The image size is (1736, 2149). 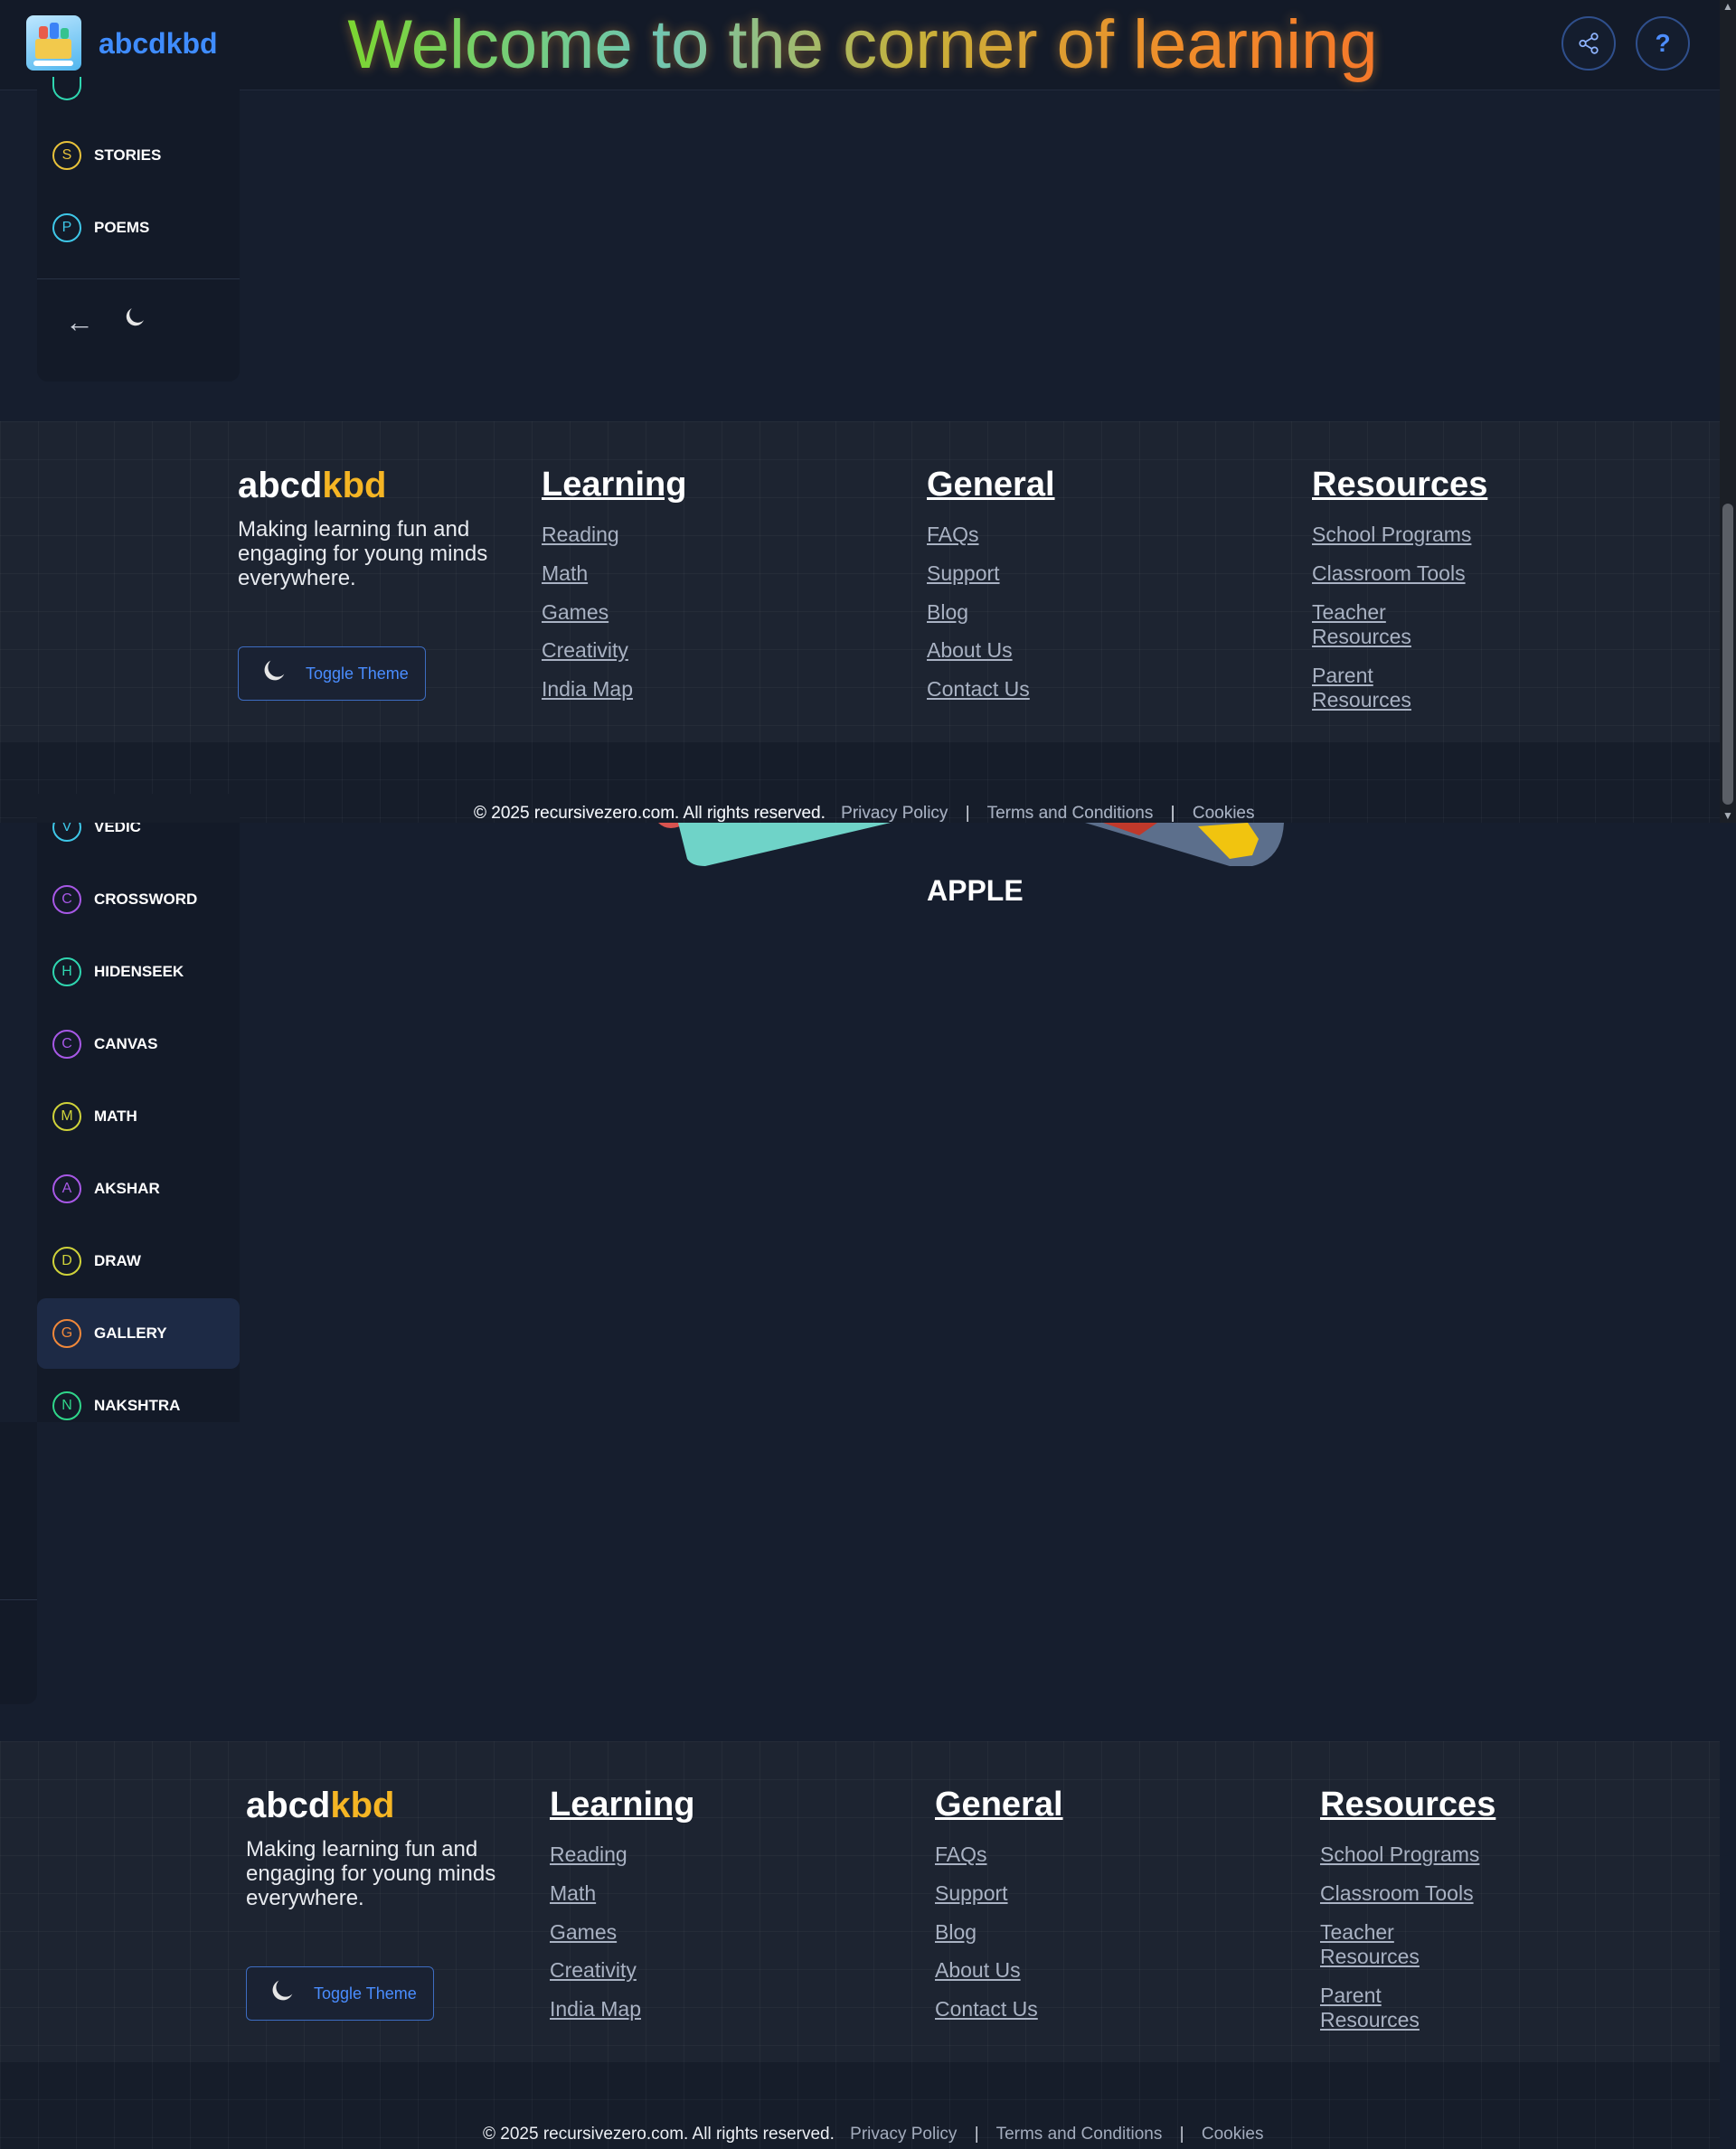 What do you see at coordinates (975, 891) in the screenshot?
I see `gallery-card-label: APPLE` at bounding box center [975, 891].